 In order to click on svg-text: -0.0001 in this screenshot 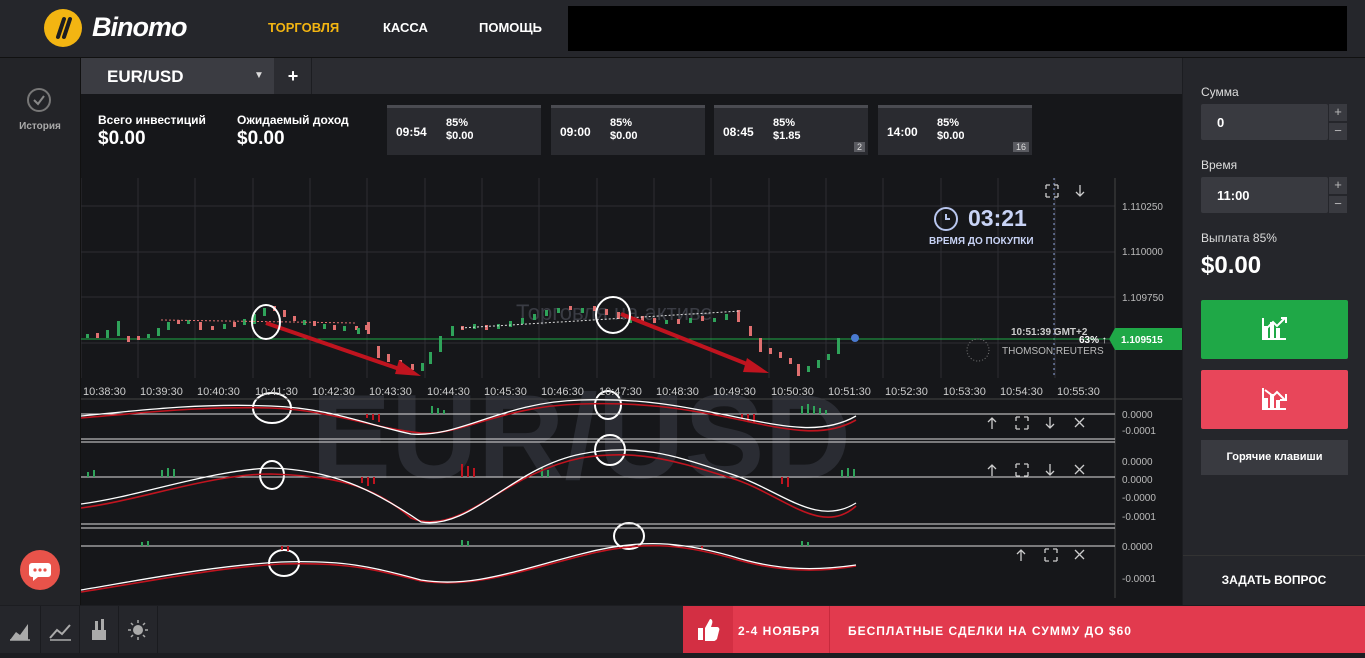, I will do `click(1139, 517)`.